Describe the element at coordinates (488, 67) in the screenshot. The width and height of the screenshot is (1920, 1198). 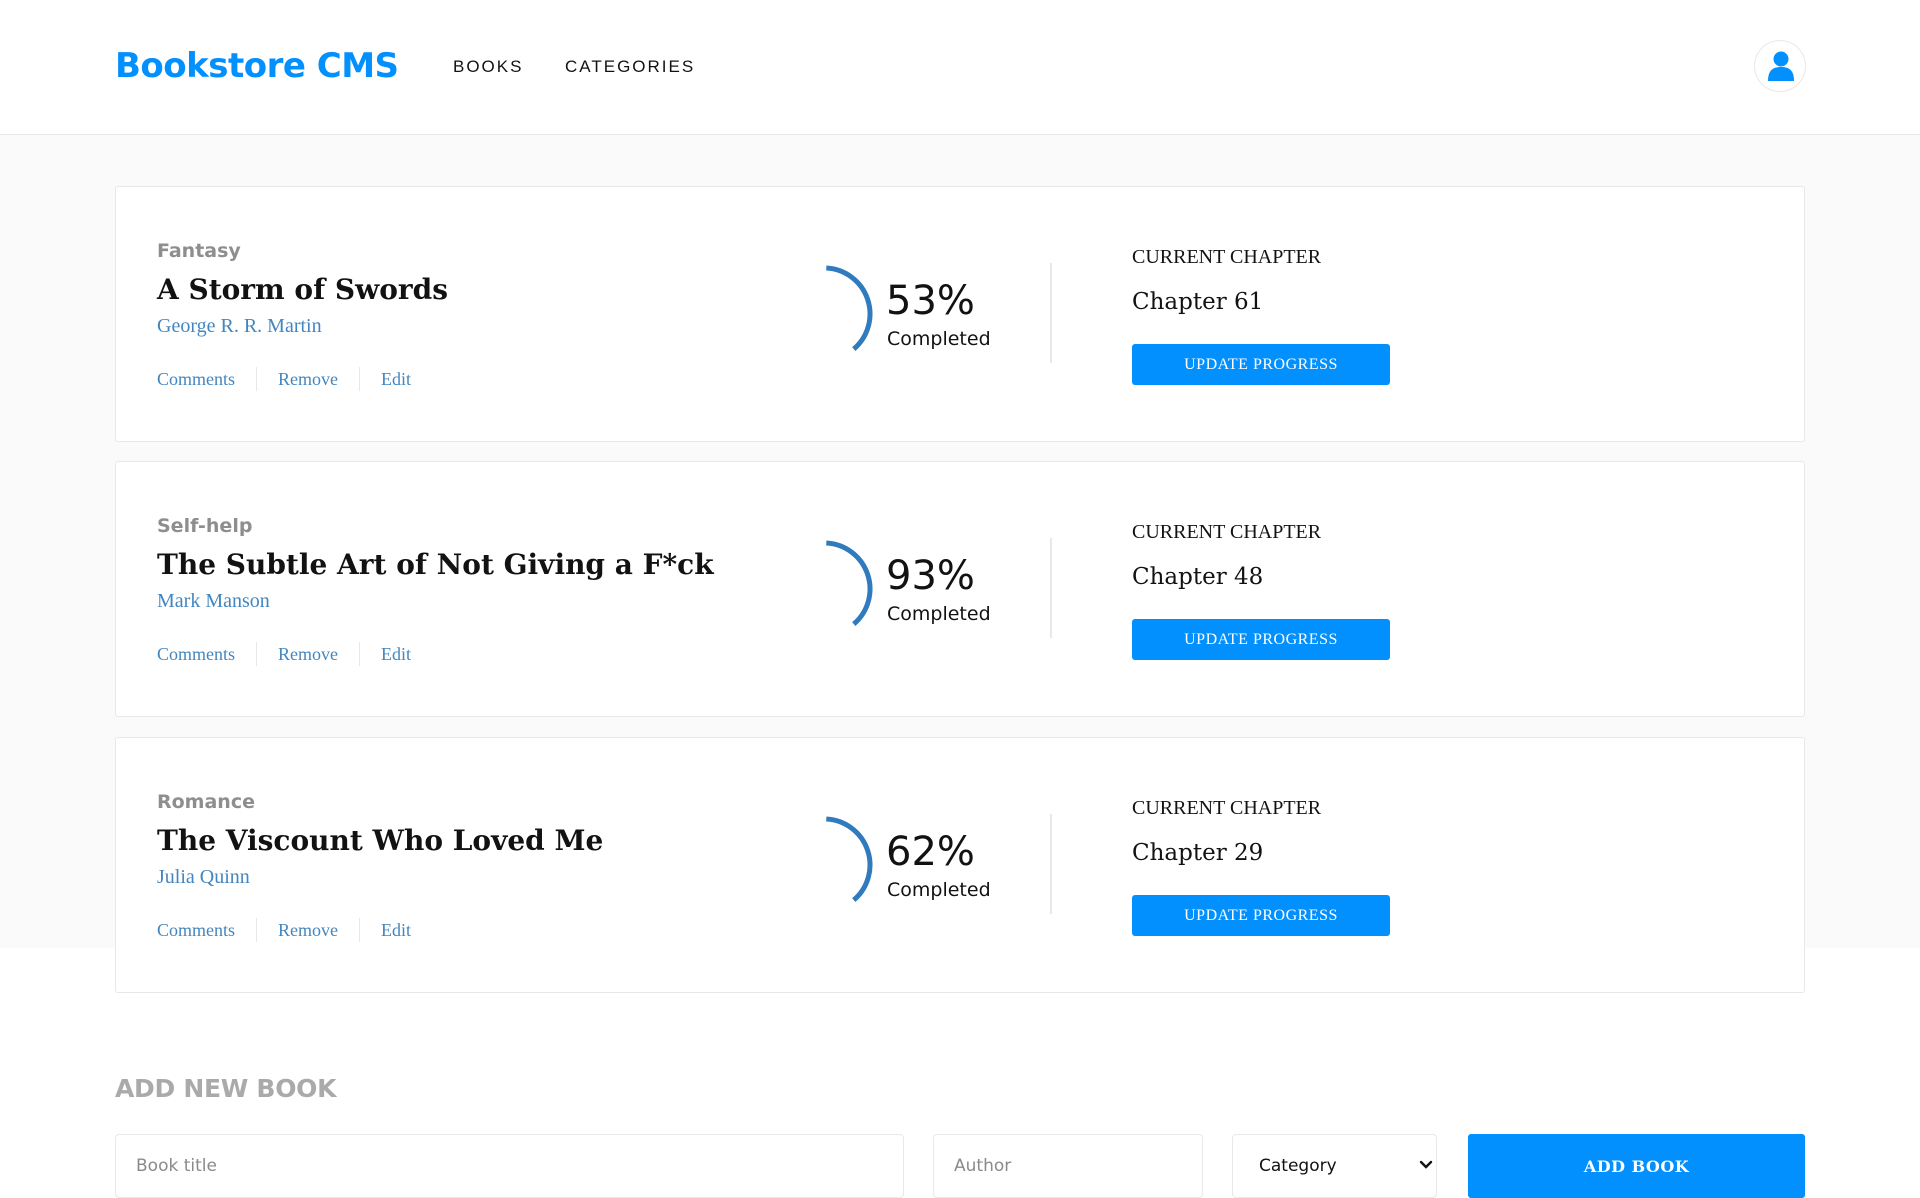
I see `nav-books-link: BOOKS` at that location.